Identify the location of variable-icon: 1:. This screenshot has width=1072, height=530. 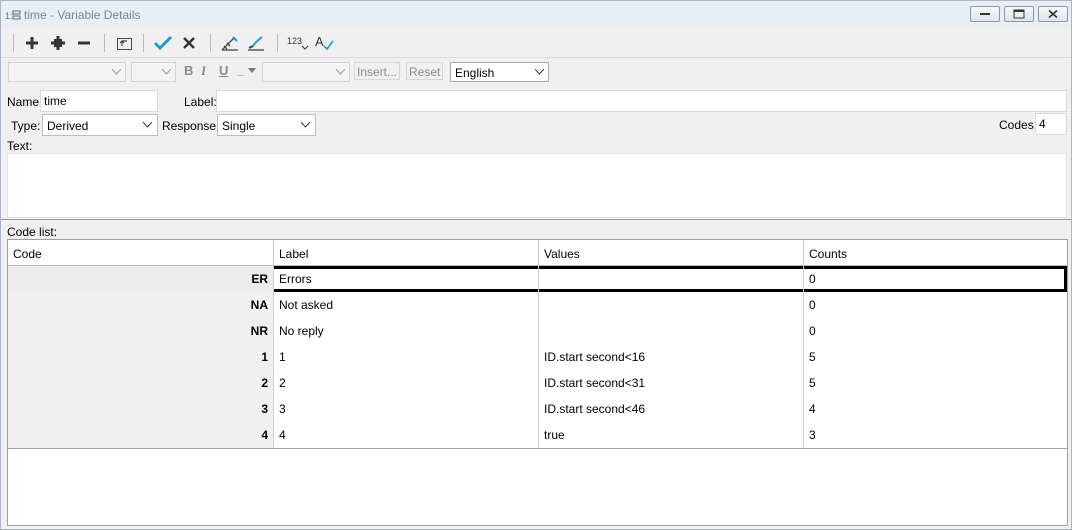
(13, 15).